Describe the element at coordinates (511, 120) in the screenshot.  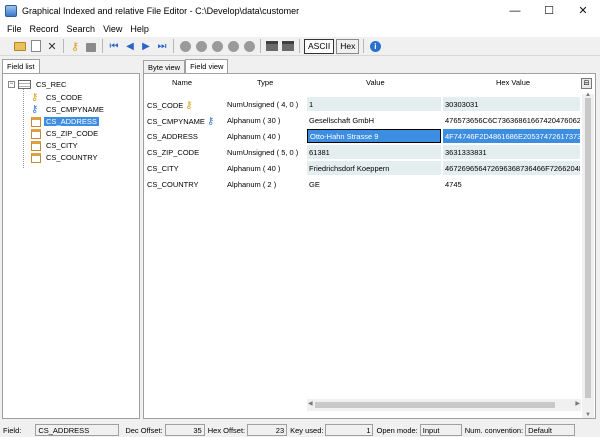
I see `field-hex-input: 476573656C6C736368616674204760624` at that location.